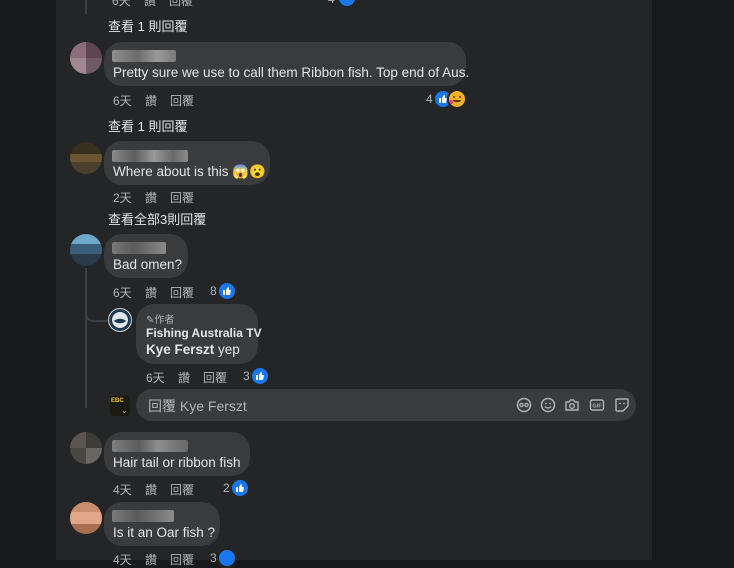 The height and width of the screenshot is (568, 734). Describe the element at coordinates (204, 333) in the screenshot. I see `reply-author-name: Fishing Australia TV` at that location.